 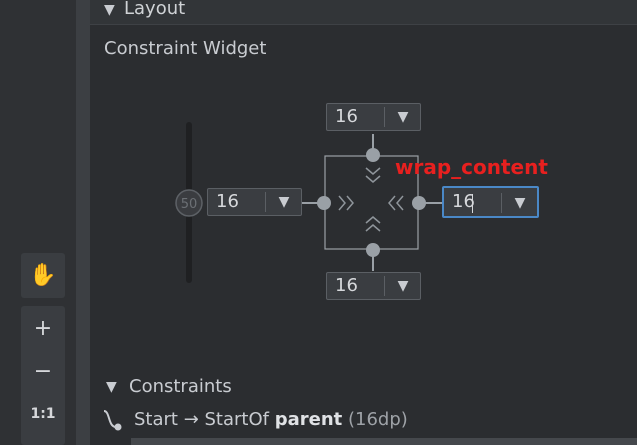 What do you see at coordinates (346, 285) in the screenshot?
I see `bottom-margin-value: 16` at bounding box center [346, 285].